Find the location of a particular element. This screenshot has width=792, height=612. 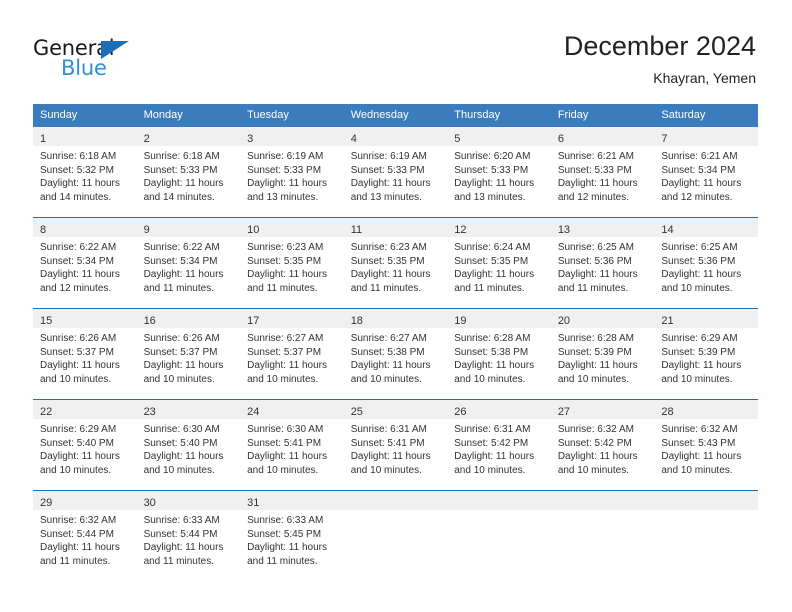

location-subtitle: Khayran, Yemen is located at coordinates (704, 78).